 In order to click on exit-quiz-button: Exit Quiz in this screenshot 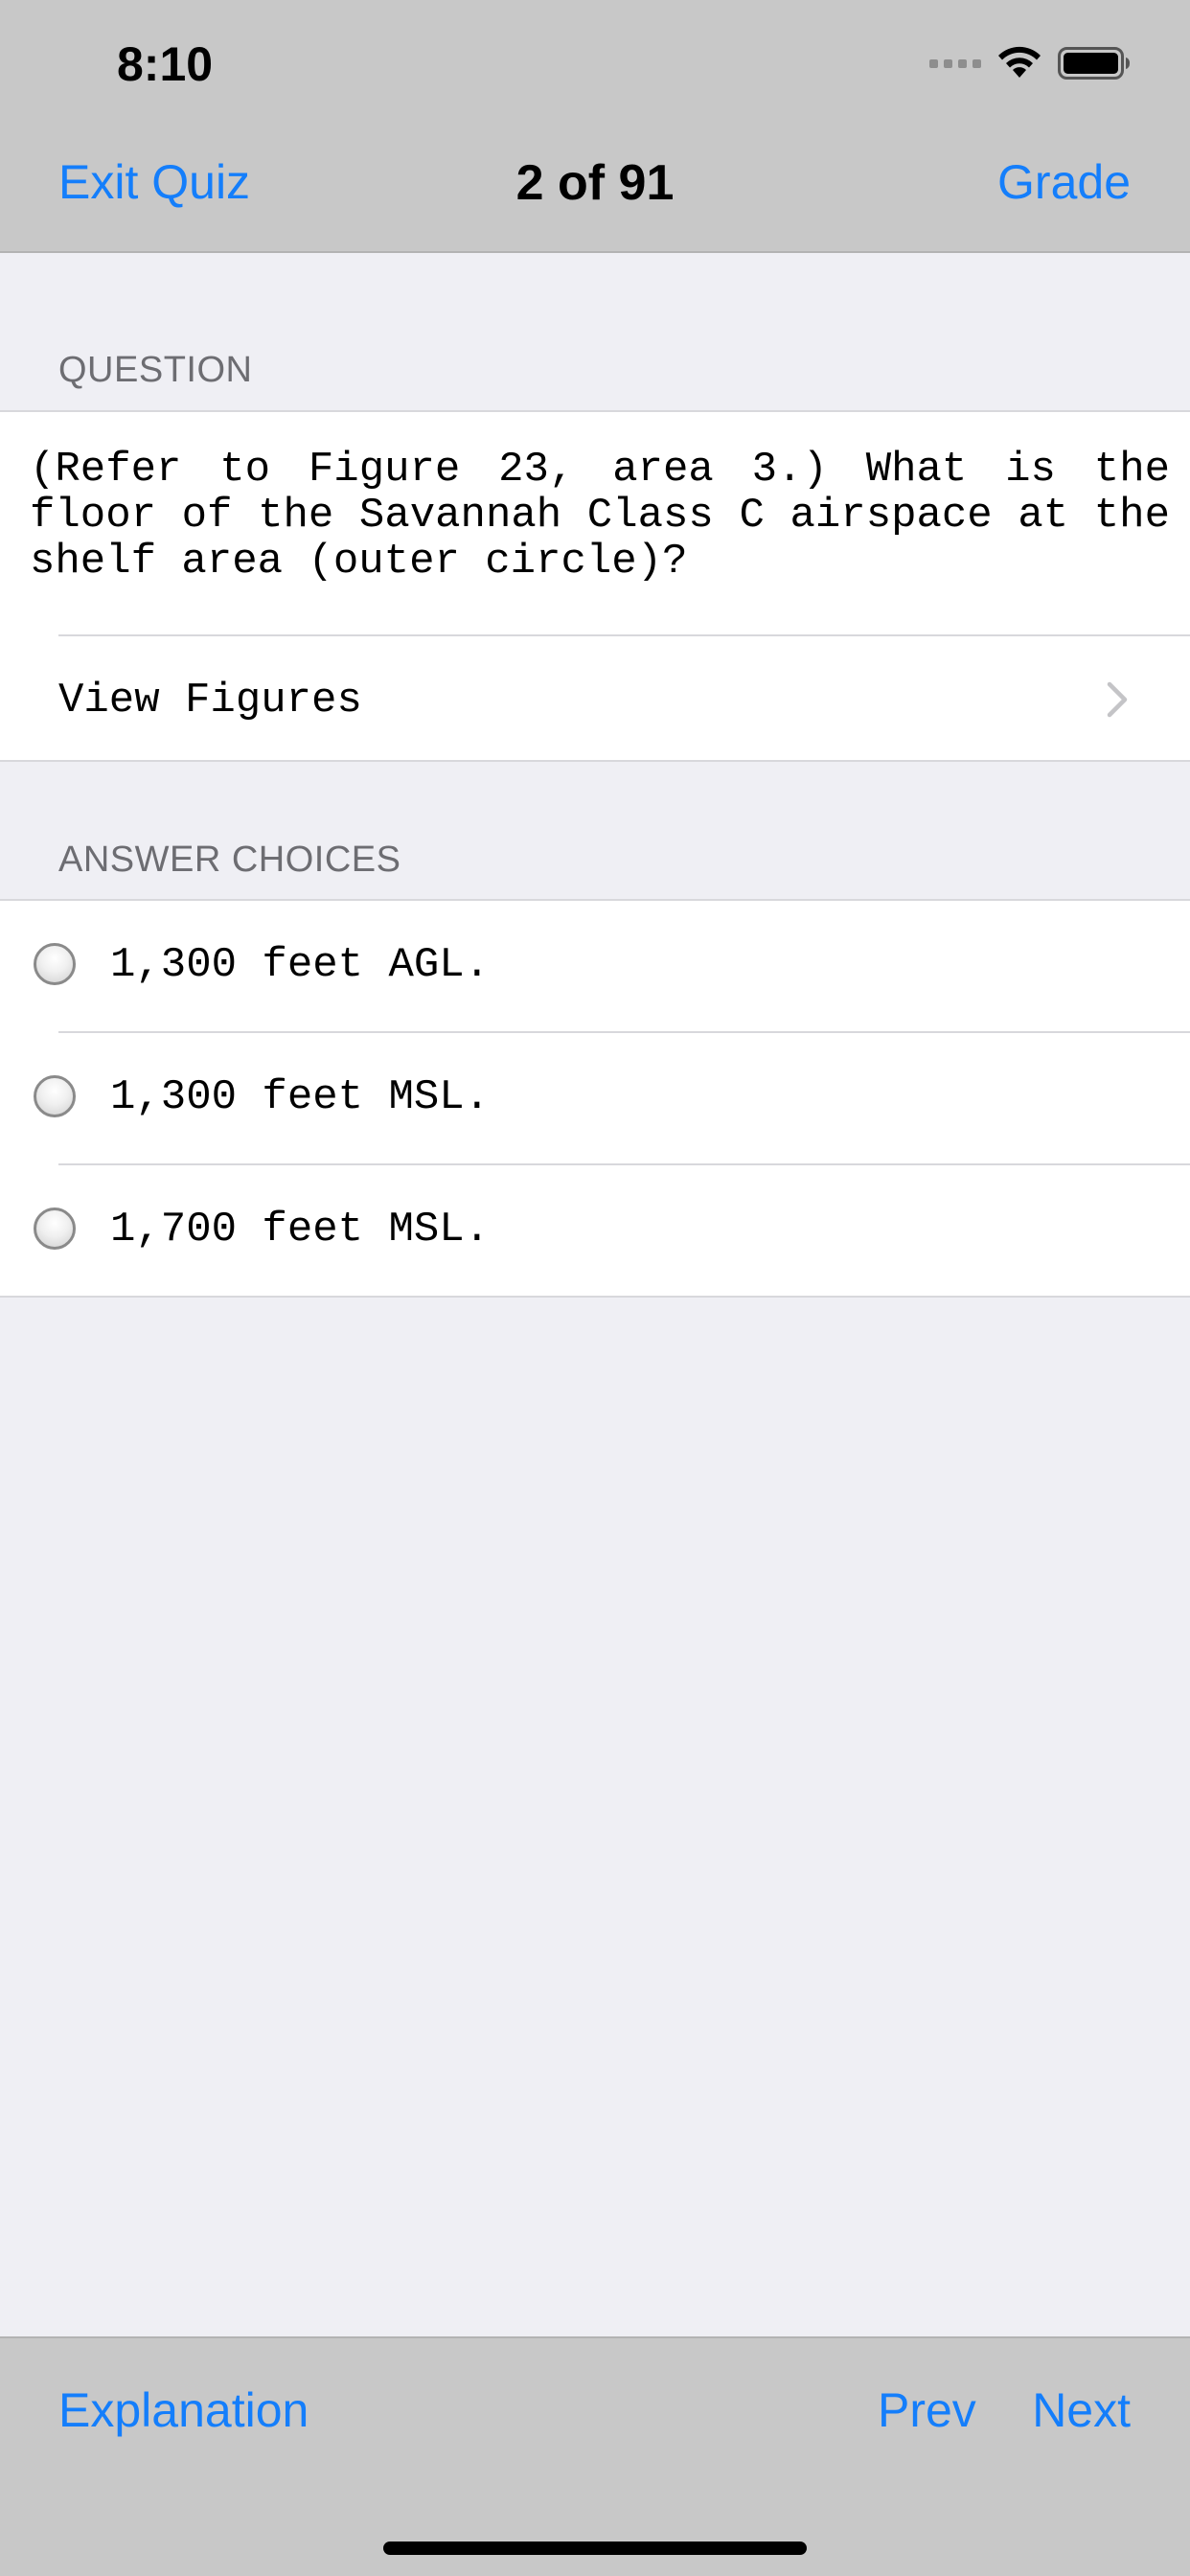, I will do `click(154, 182)`.